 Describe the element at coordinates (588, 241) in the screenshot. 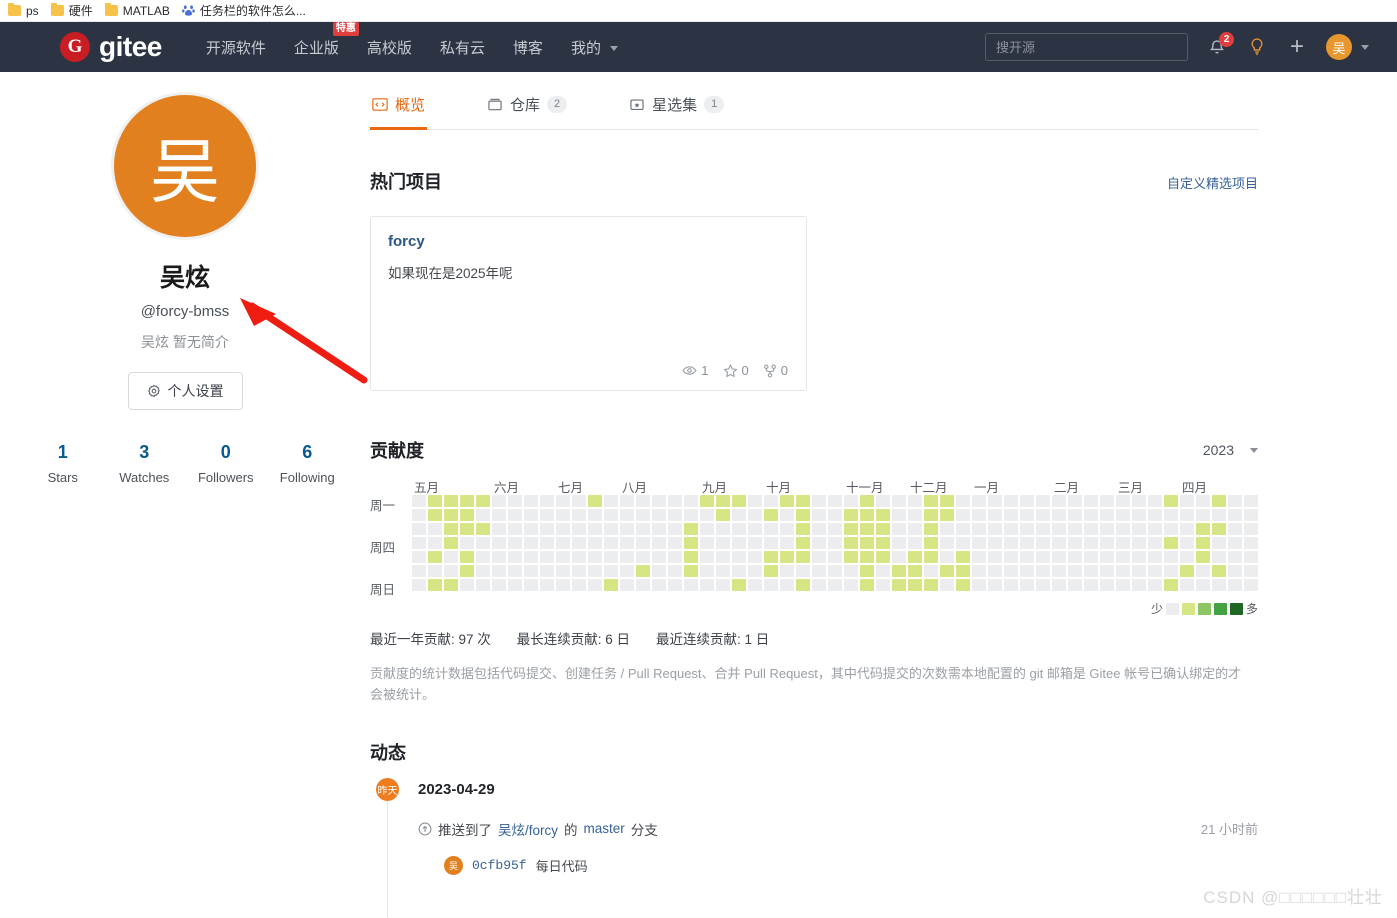

I see `repo-name: forcy` at that location.